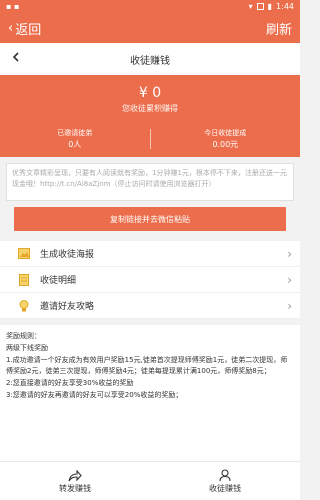  I want to click on tab-label: 收徒赚钱, so click(225, 488).